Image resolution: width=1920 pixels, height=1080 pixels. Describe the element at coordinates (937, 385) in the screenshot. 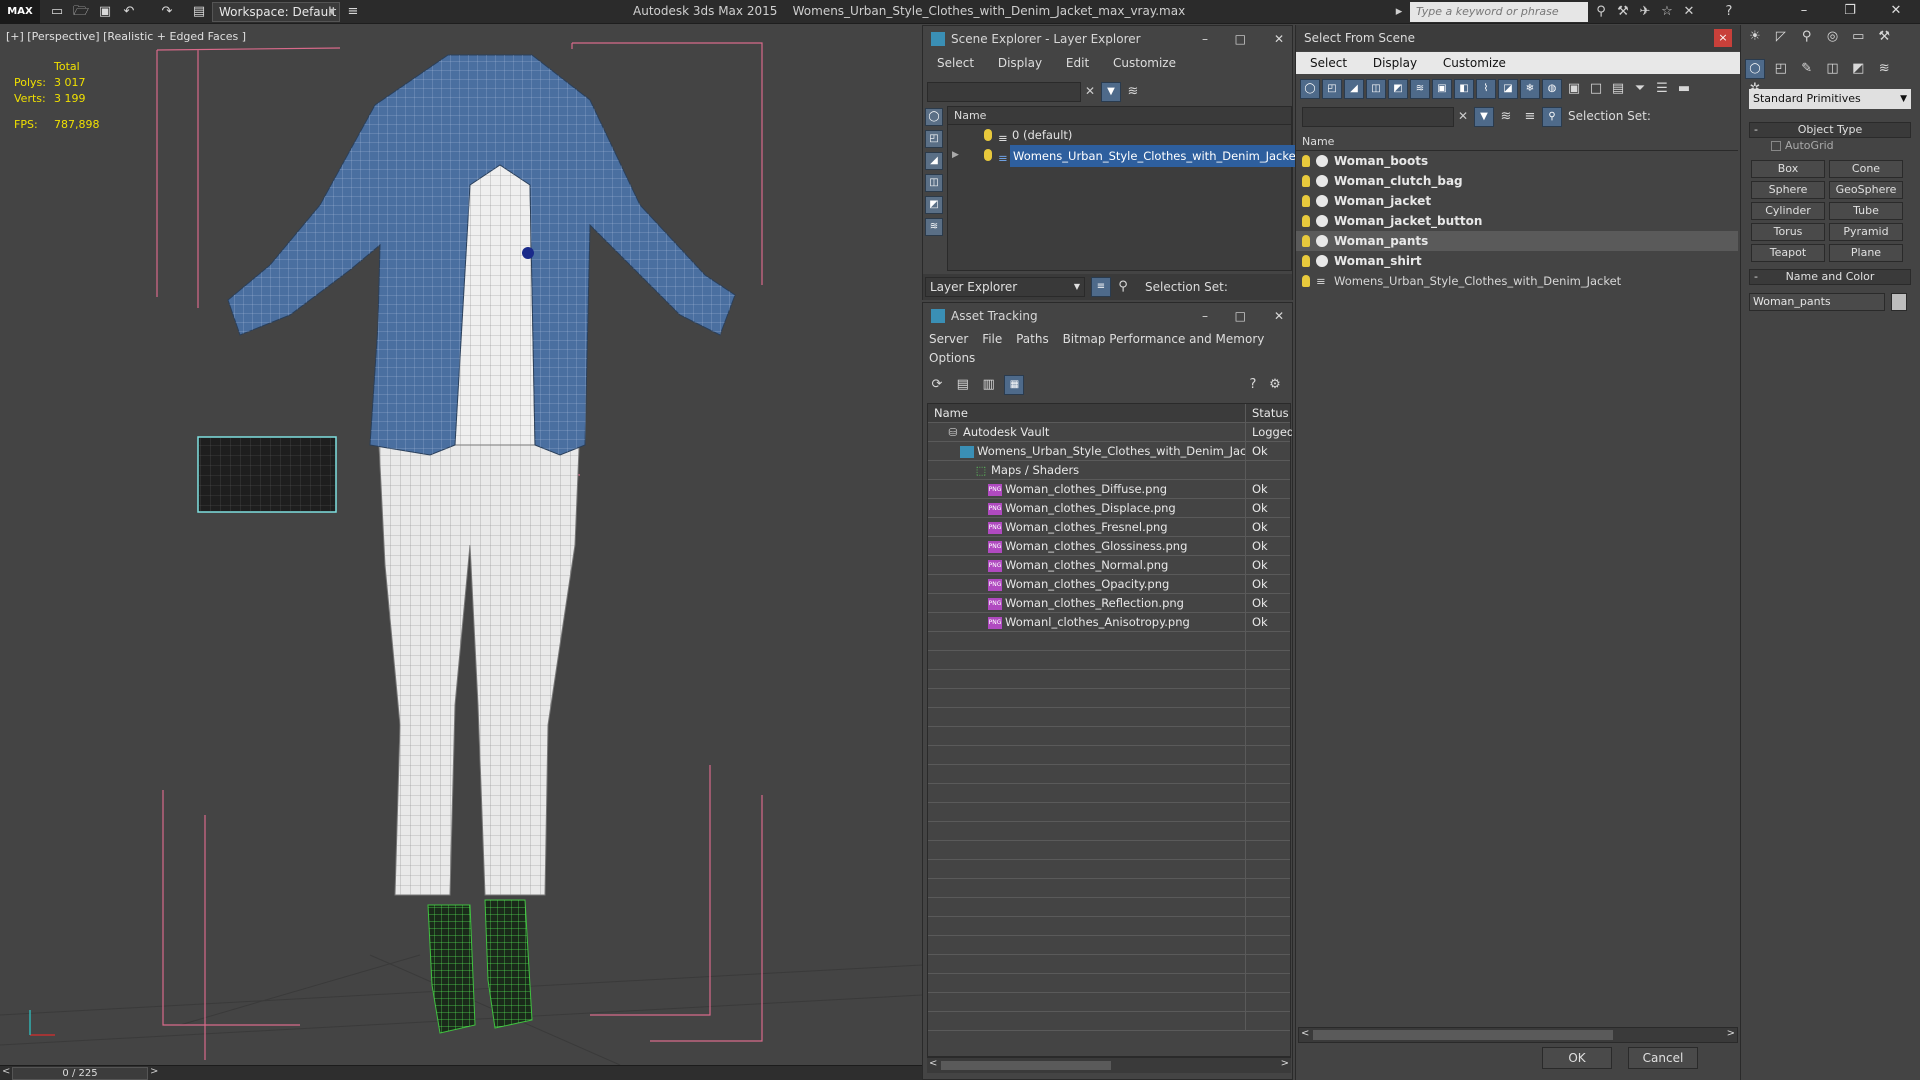

I see `refresh-icon: ⟳` at that location.